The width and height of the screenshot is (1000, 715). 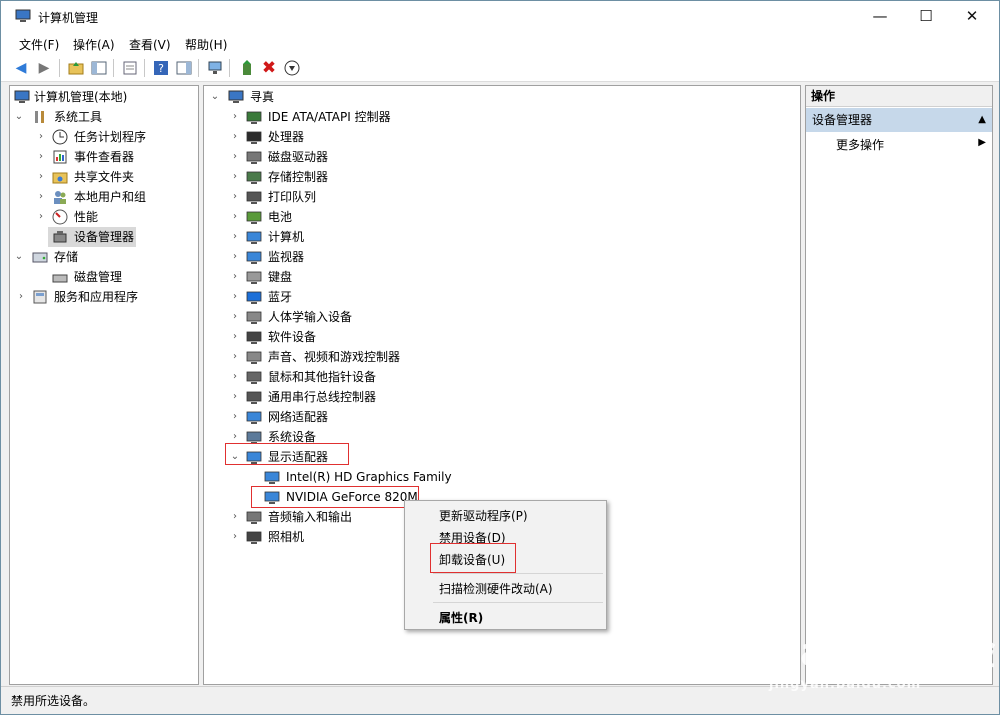 I want to click on show-hide-tree-icon, so click(x=99, y=68).